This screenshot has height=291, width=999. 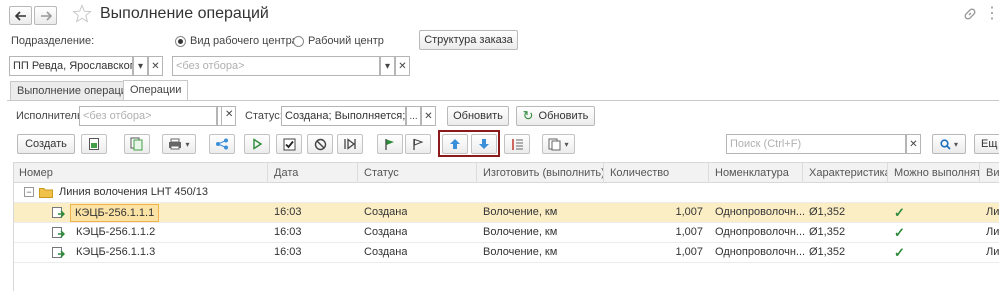 What do you see at coordinates (276, 66) in the screenshot?
I see `work-center-field: <без отбора>` at bounding box center [276, 66].